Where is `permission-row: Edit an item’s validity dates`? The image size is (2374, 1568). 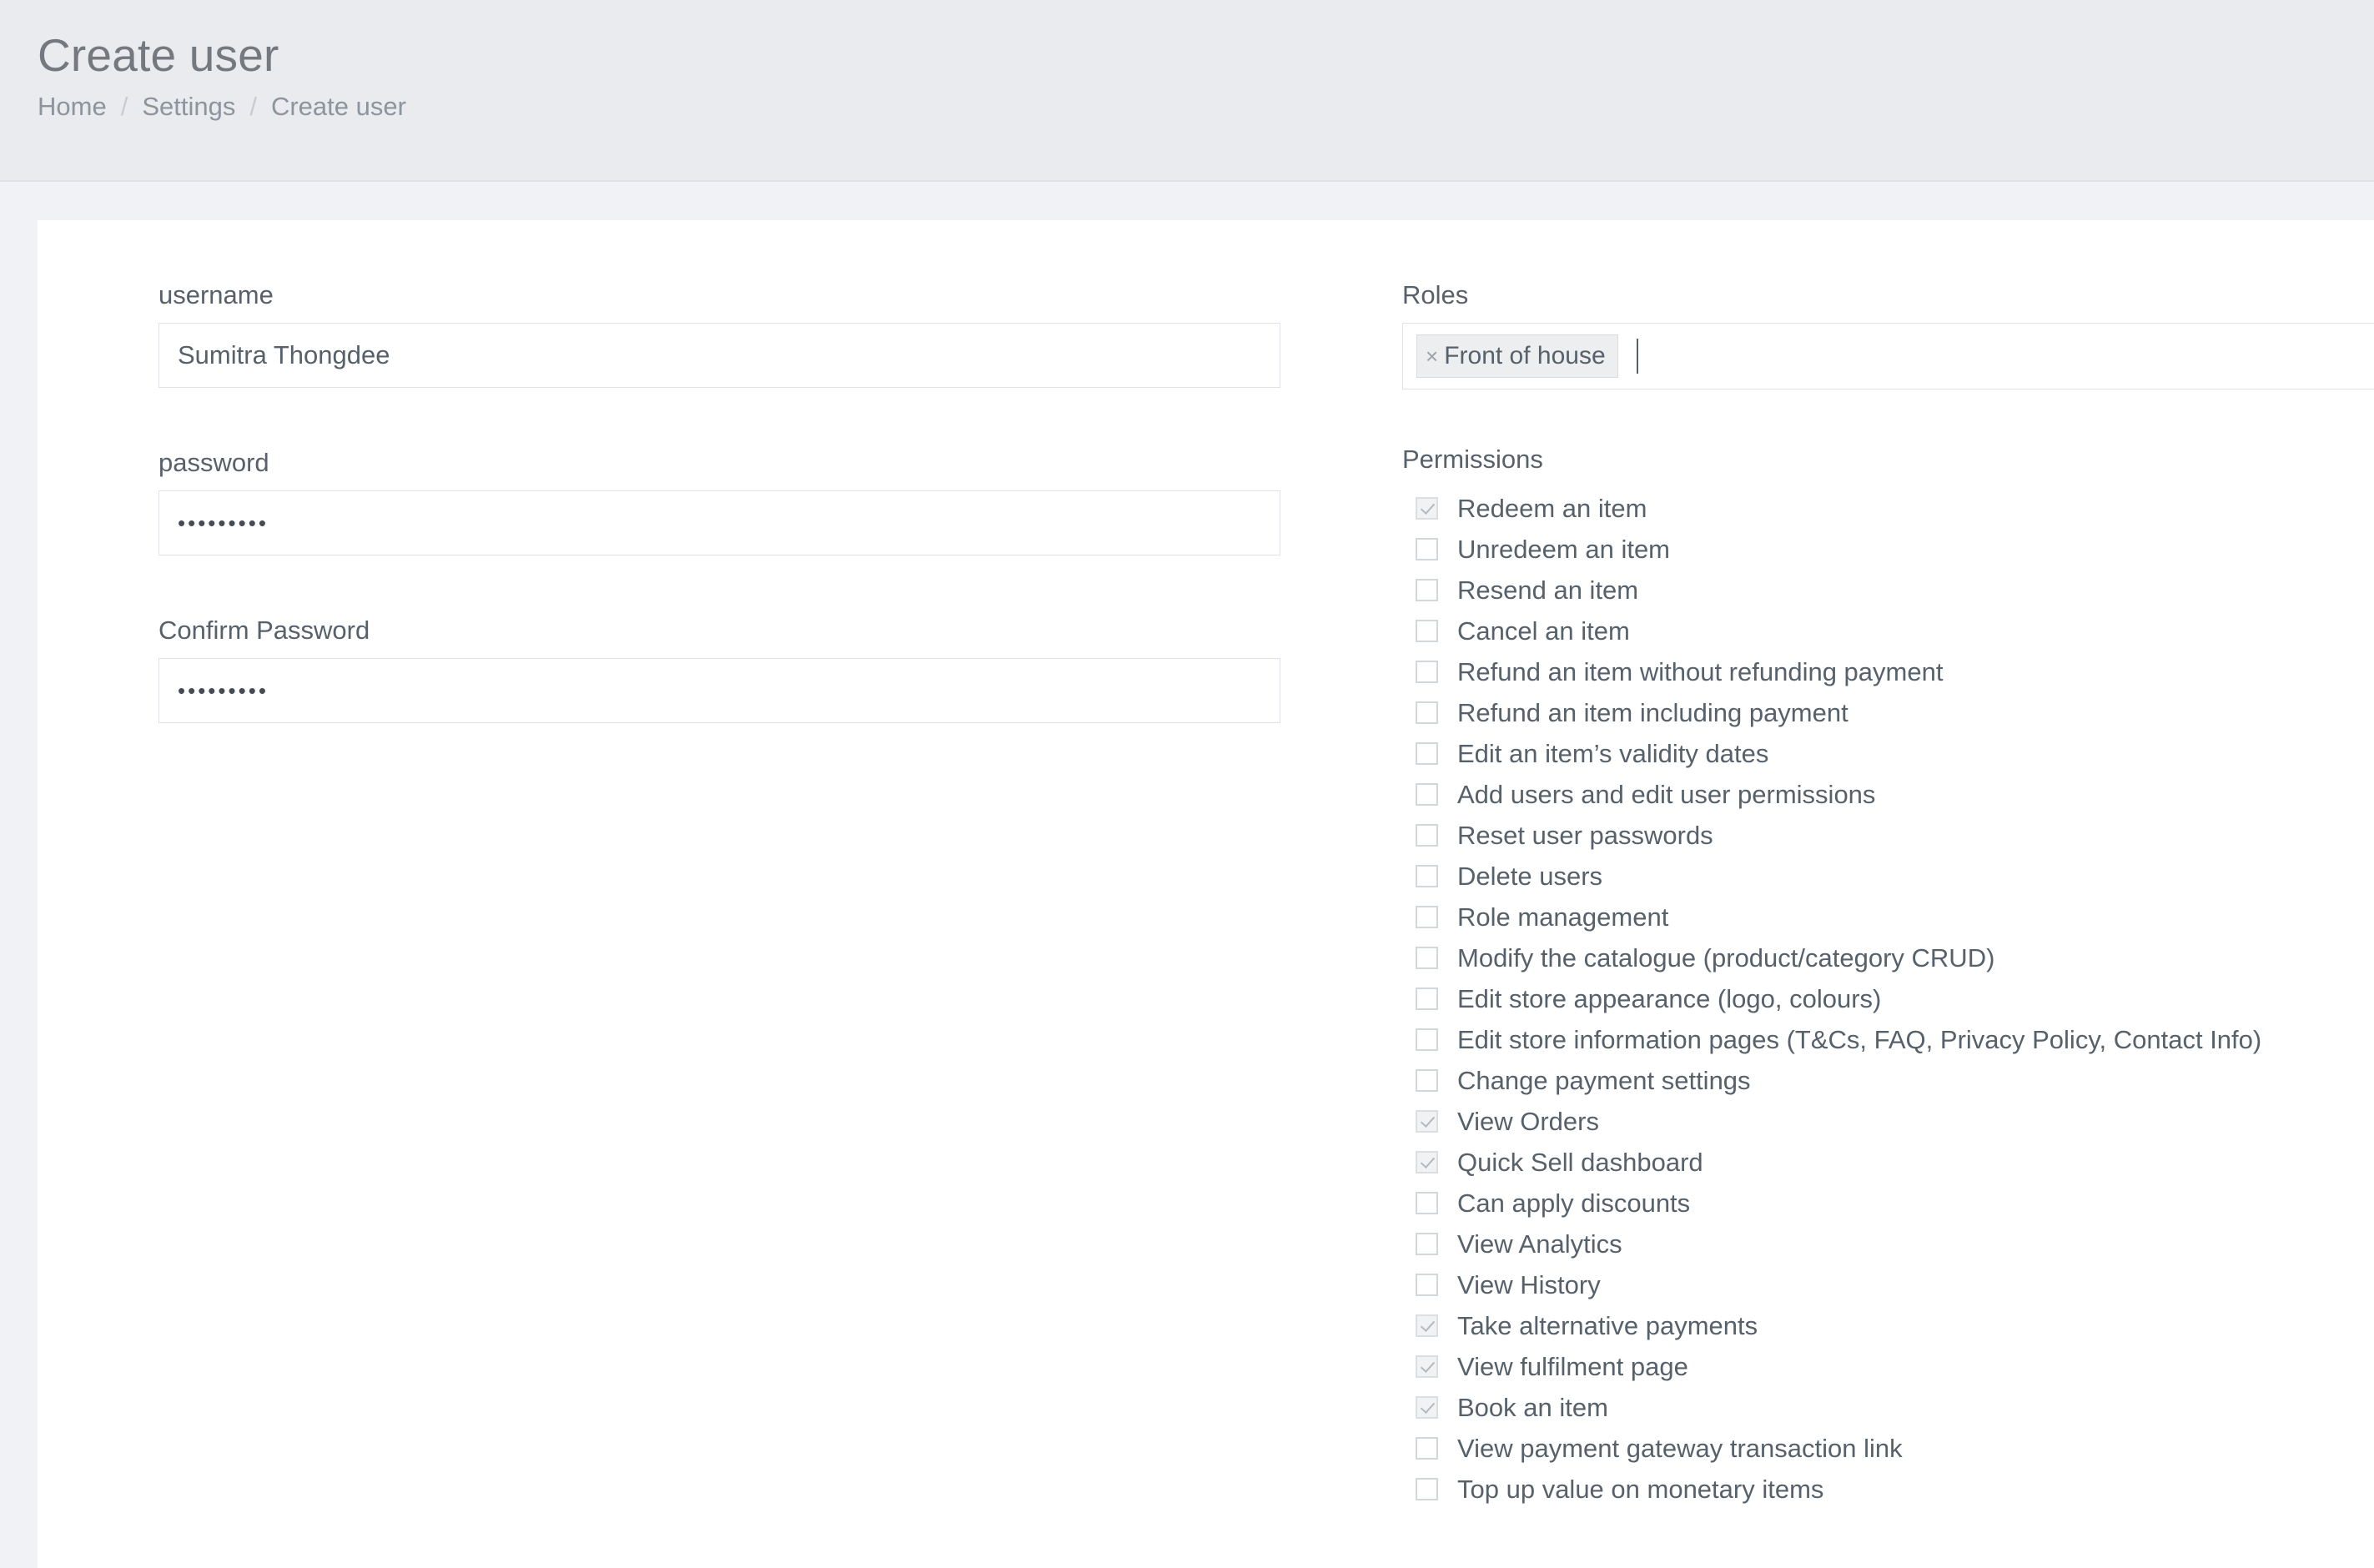
permission-row: Edit an item’s validity dates is located at coordinates (1888, 753).